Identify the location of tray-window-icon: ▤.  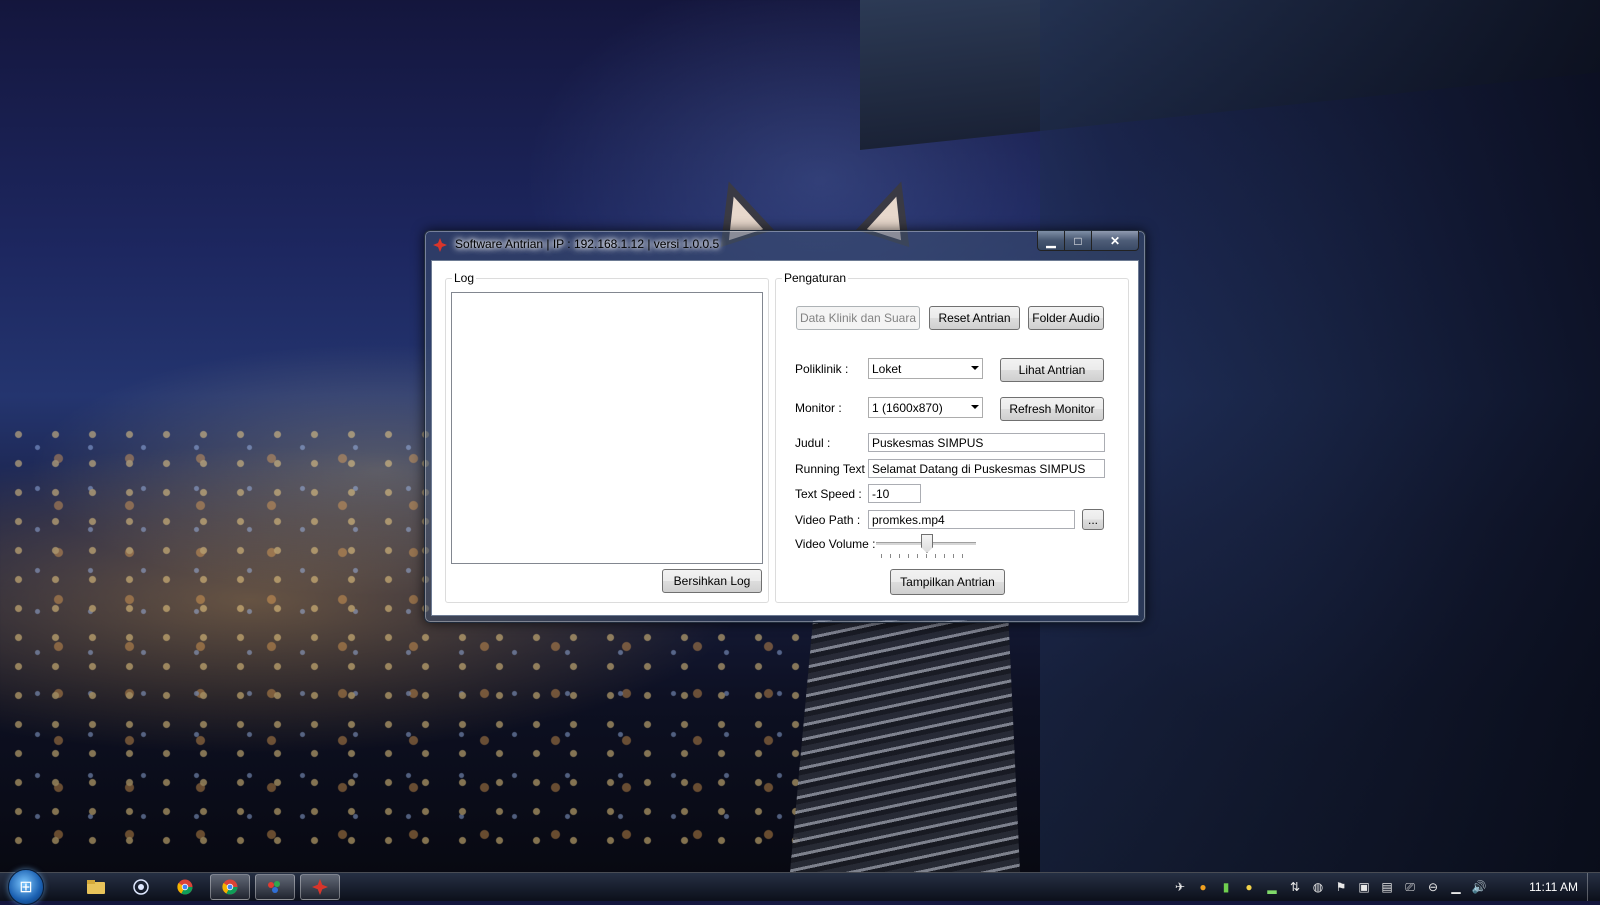
(1387, 887).